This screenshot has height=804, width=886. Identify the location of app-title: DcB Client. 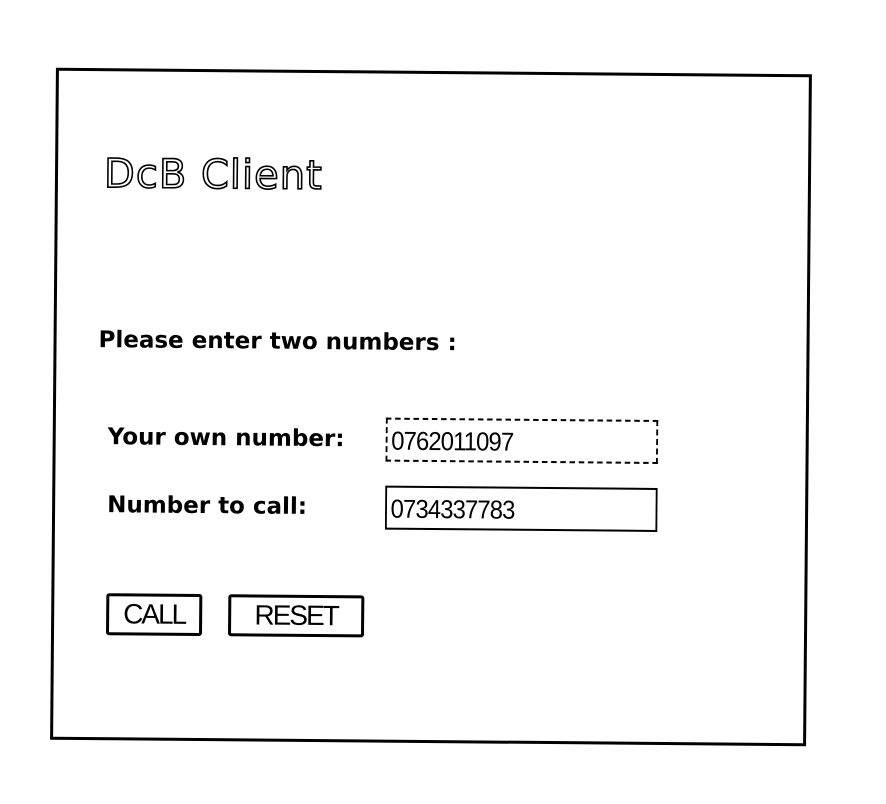
(213, 175).